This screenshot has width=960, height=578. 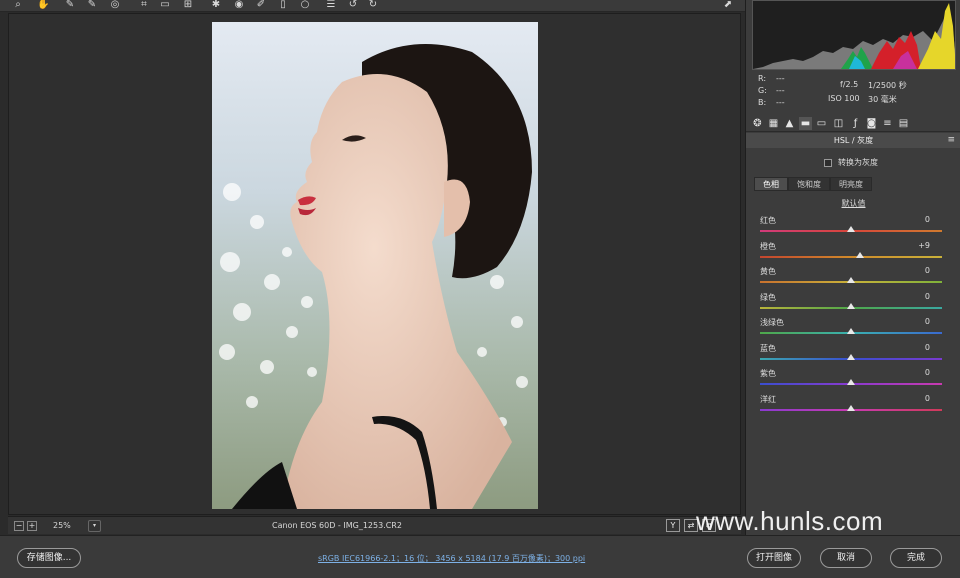 What do you see at coordinates (188, 5) in the screenshot?
I see `transform-icon: ⊞` at bounding box center [188, 5].